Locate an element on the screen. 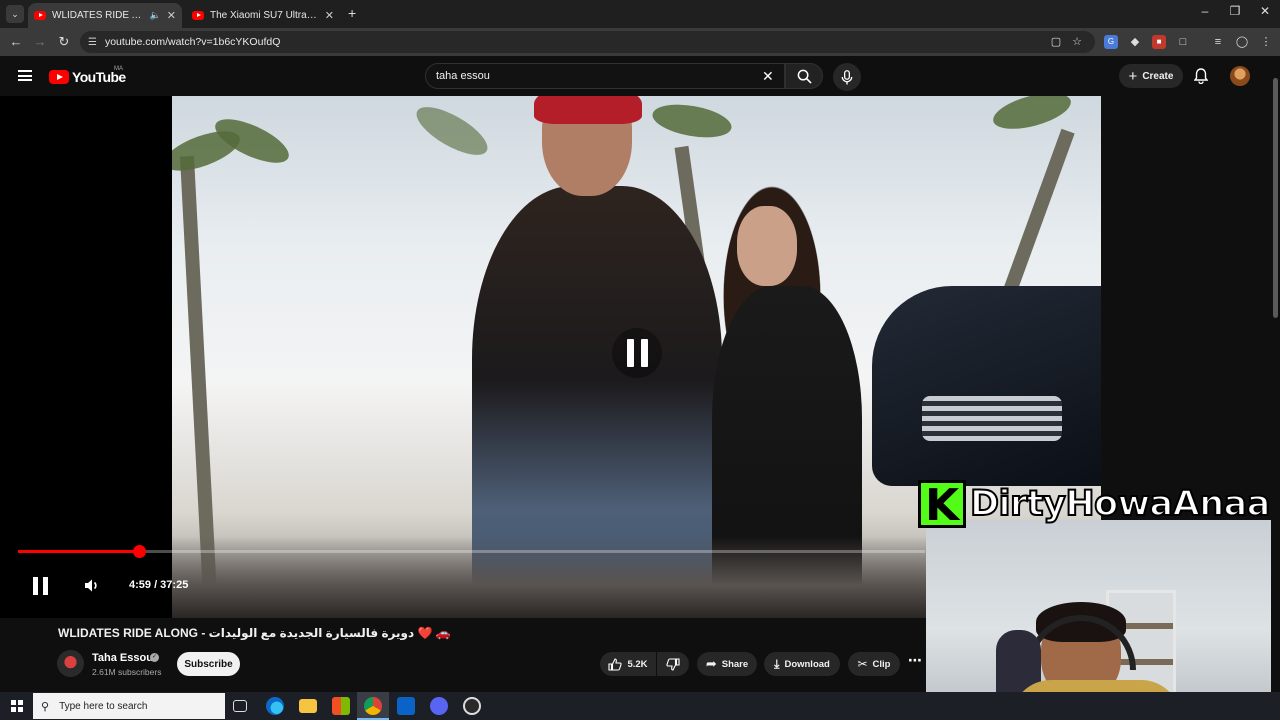 This screenshot has width=1280, height=720. site-info-icon: ☰ is located at coordinates (92, 42).